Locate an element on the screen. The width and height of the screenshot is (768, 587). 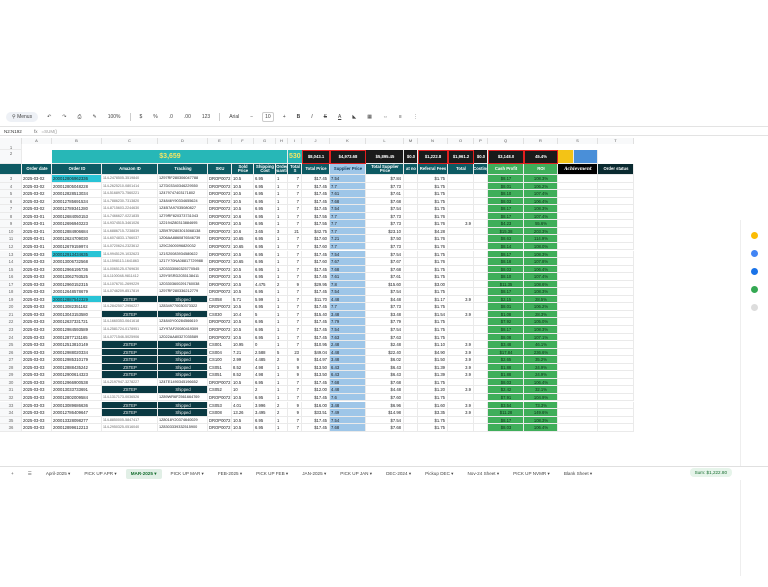
cell-order-quantity: 3 is located at coordinates (282, 231).